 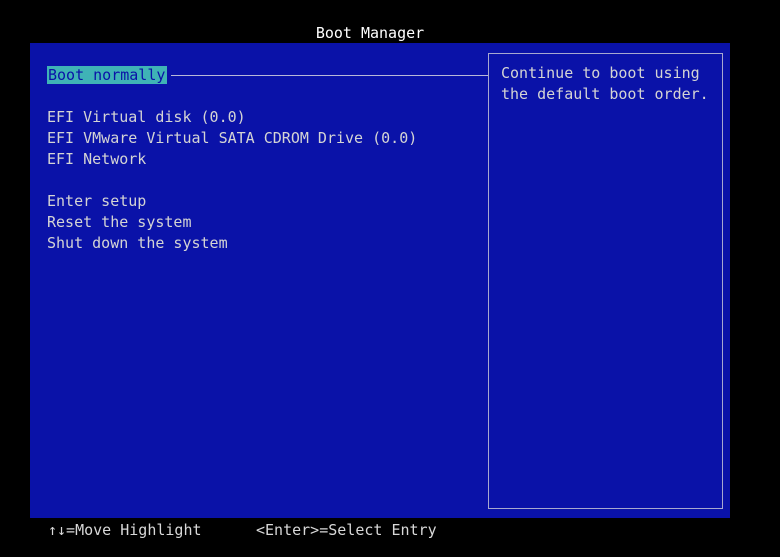 I want to click on boot-manager-title: Boot Manager, so click(x=370, y=33).